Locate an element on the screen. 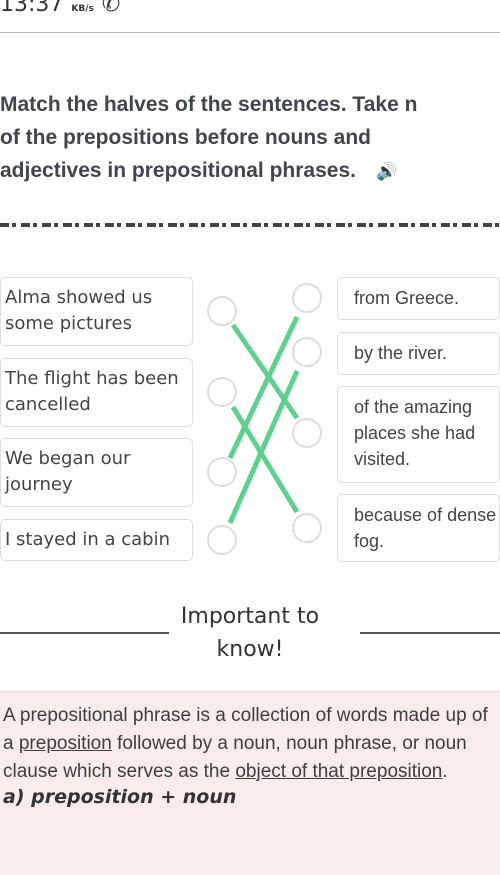  important-heading: Important to know! is located at coordinates (250, 633).